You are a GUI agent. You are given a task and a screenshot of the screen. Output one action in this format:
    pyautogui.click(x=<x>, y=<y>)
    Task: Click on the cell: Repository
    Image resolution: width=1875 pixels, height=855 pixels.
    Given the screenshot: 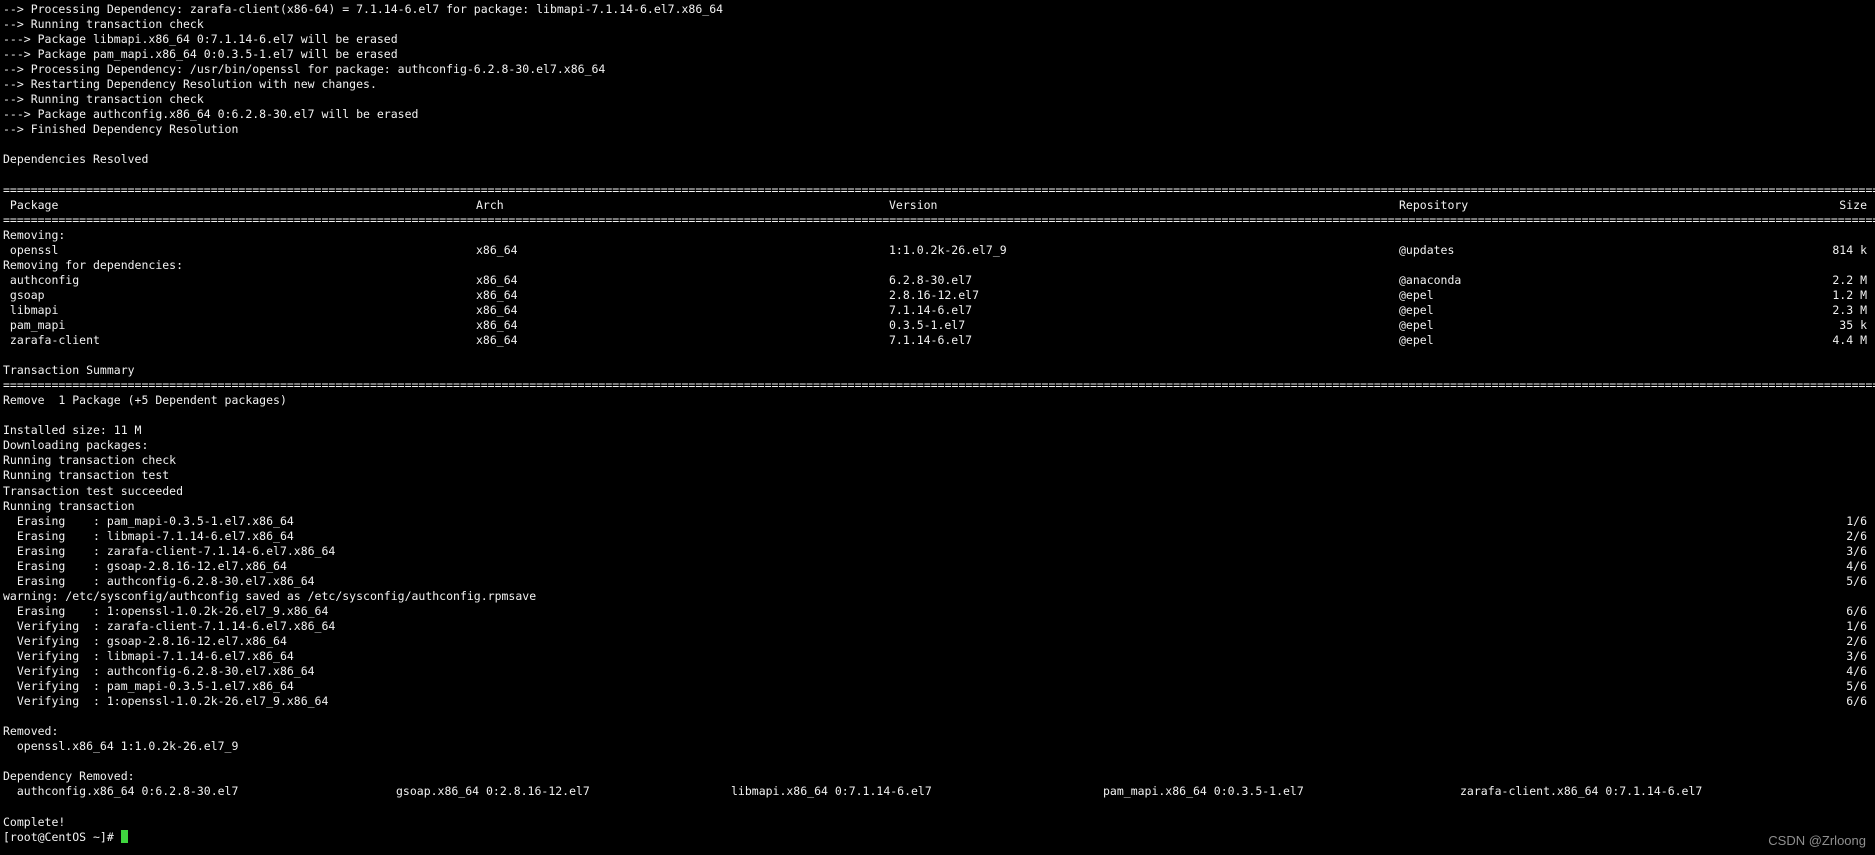 What is the action you would take?
    pyautogui.click(x=1434, y=204)
    